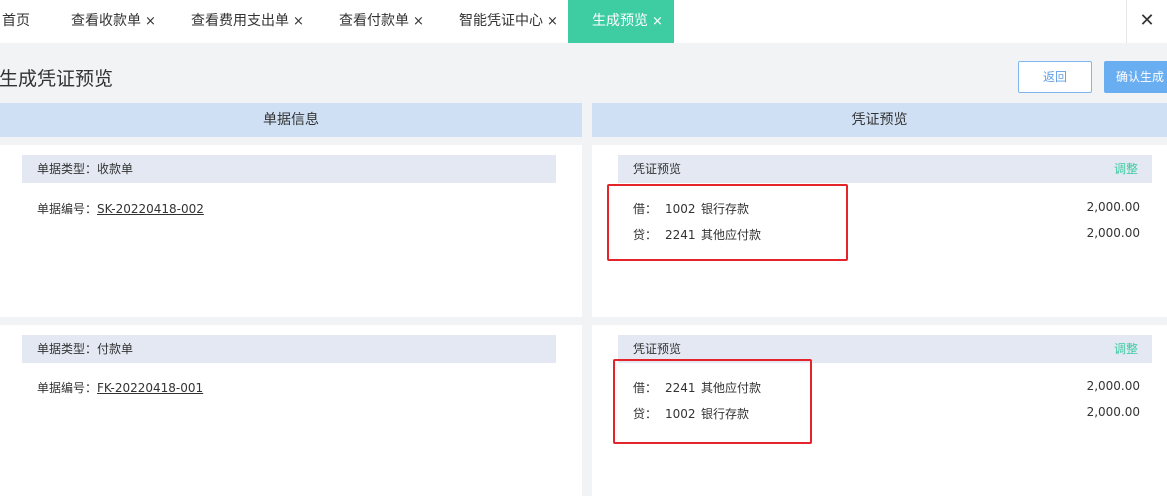  I want to click on tab-label: 查看付款单, so click(374, 21).